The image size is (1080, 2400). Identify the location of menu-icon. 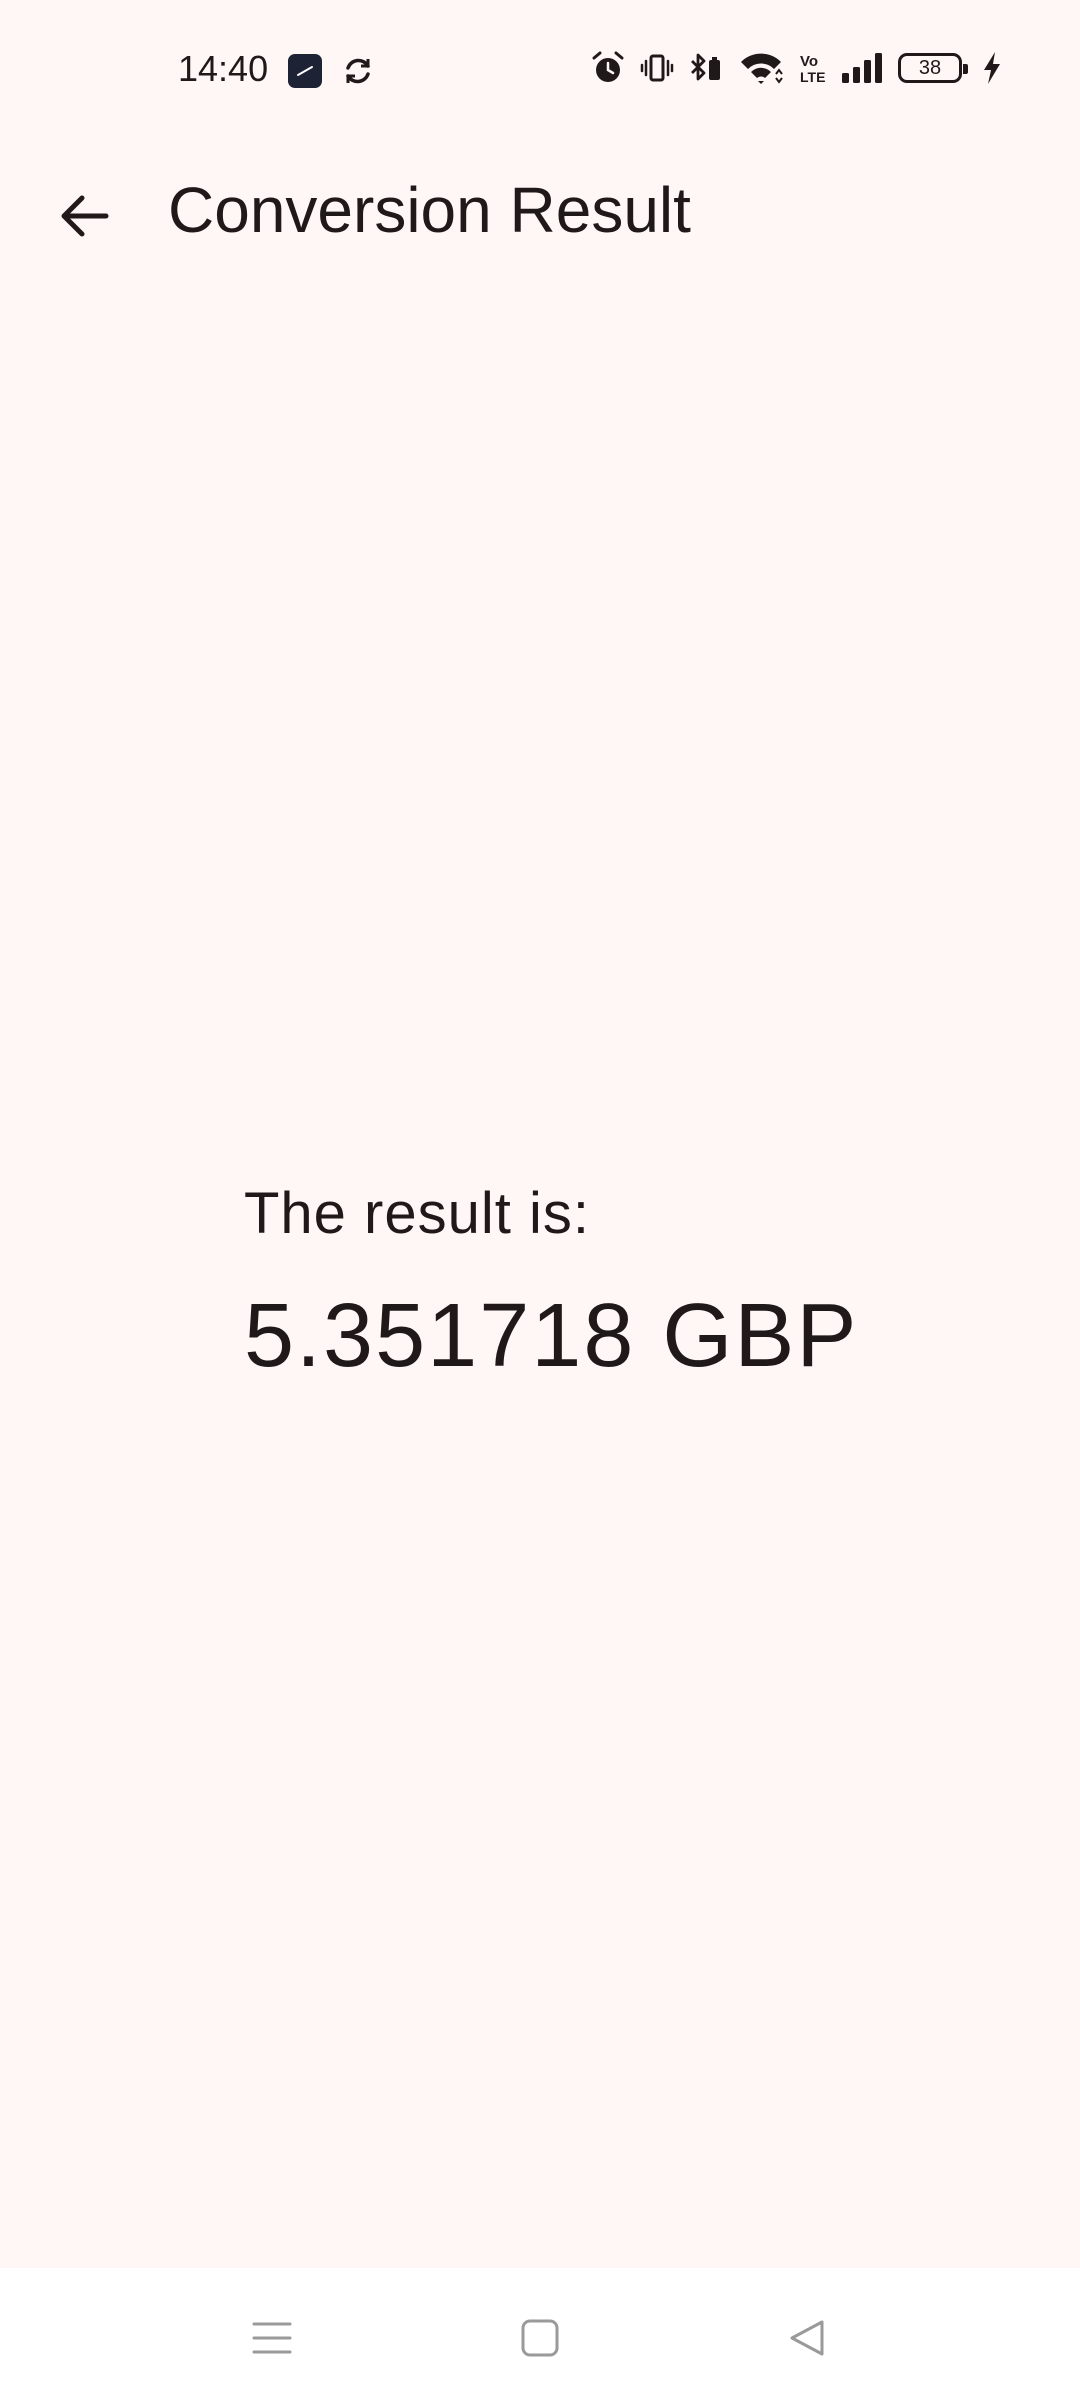
(272, 2338).